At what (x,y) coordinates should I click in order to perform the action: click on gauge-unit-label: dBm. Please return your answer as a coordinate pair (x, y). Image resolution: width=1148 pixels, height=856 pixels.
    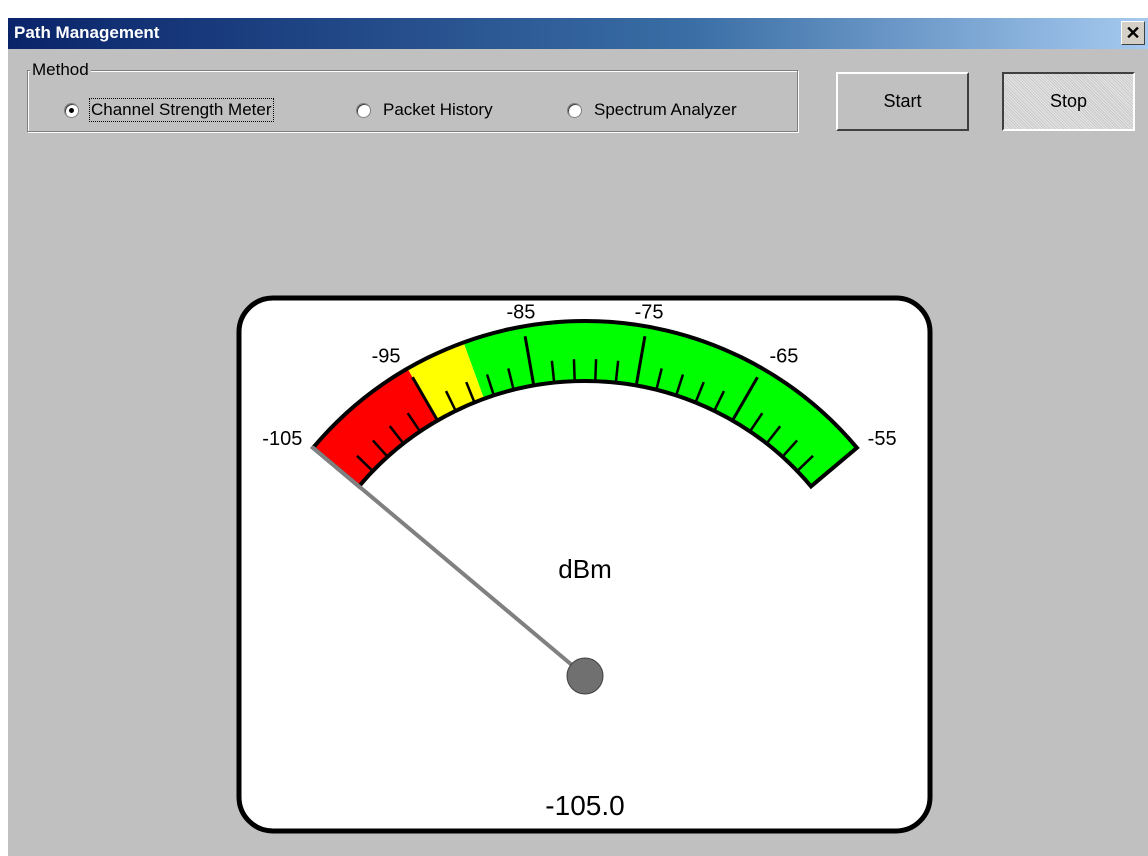
    Looking at the image, I should click on (584, 569).